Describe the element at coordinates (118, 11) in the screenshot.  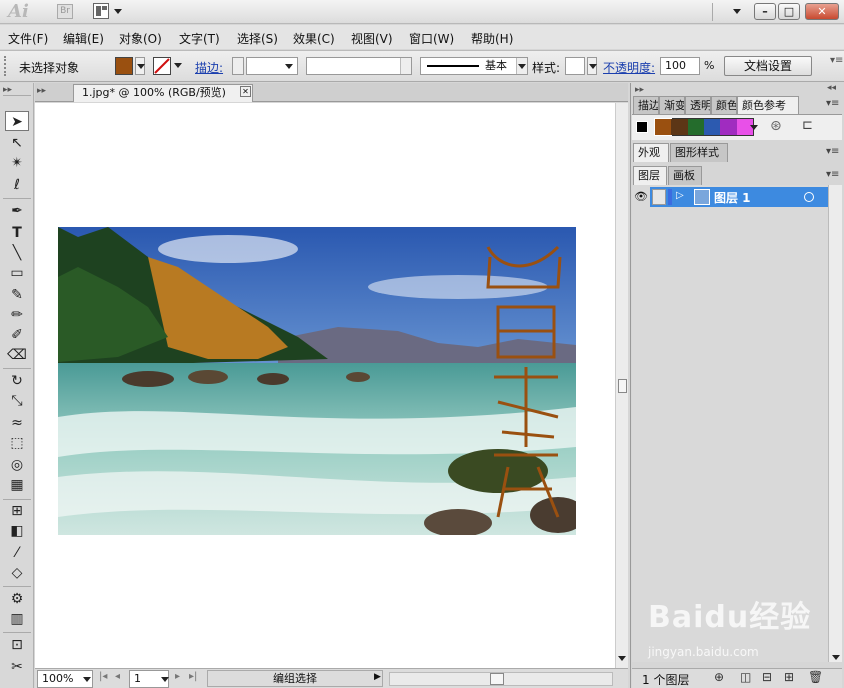
I see `chevron-down-icon` at that location.